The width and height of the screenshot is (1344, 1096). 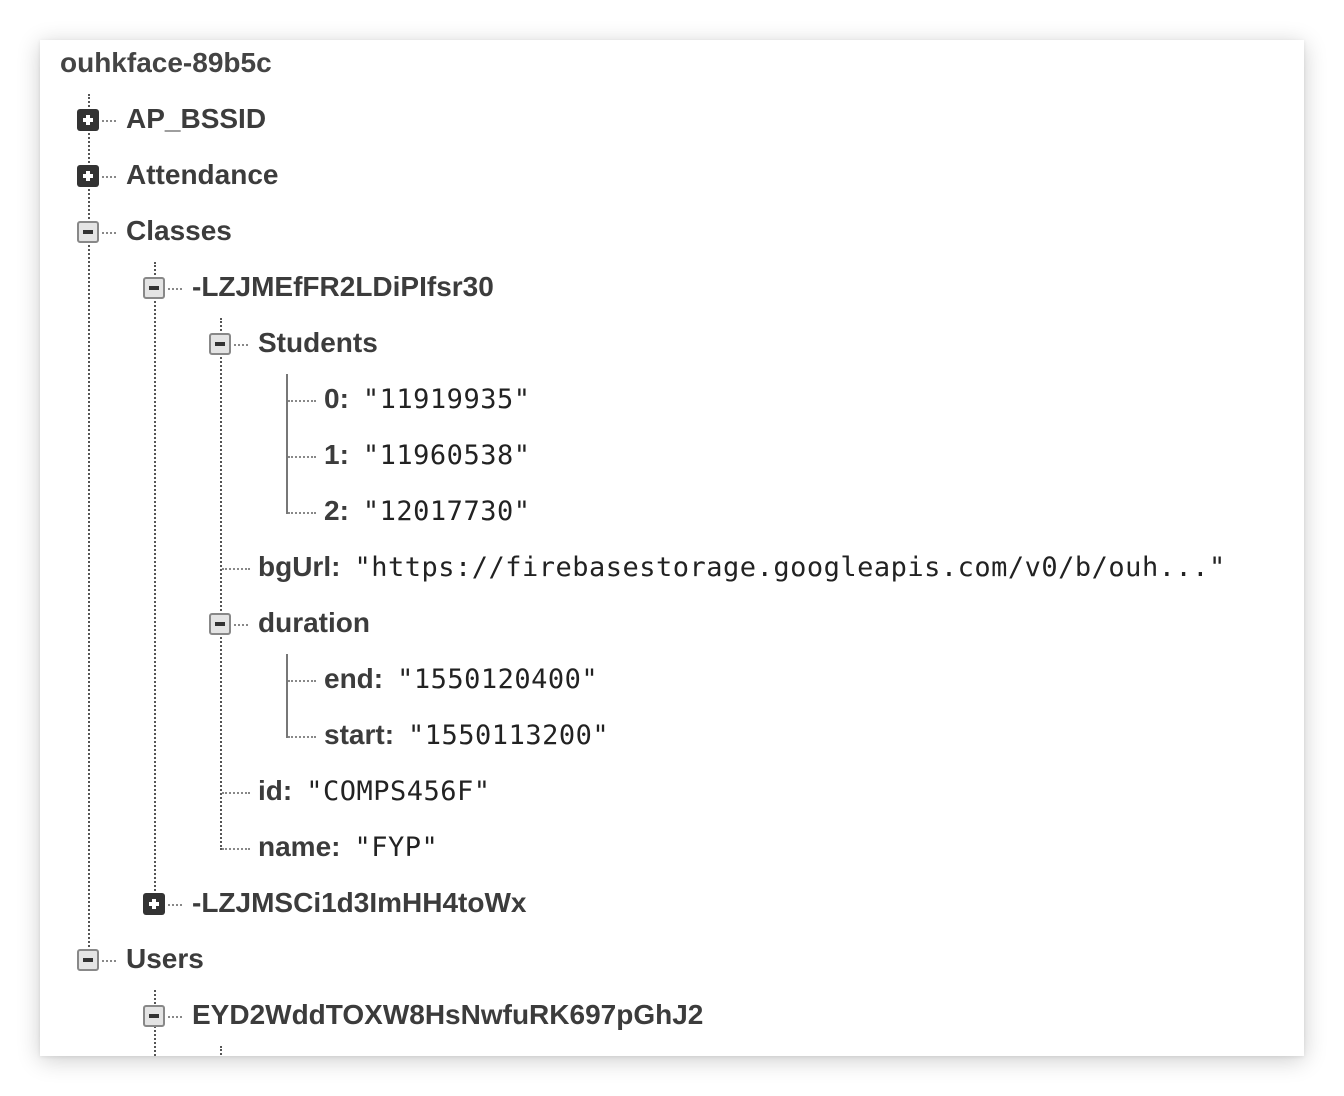 I want to click on tree-node-attendance: Attendance, so click(x=202, y=175).